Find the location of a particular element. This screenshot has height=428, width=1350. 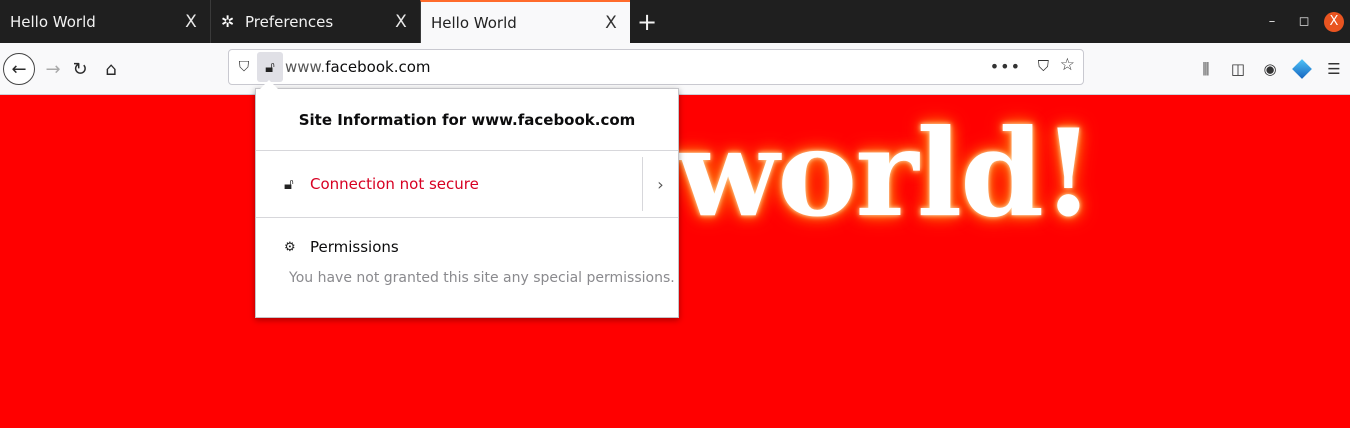

arrow-left-icon: ← is located at coordinates (19, 69).